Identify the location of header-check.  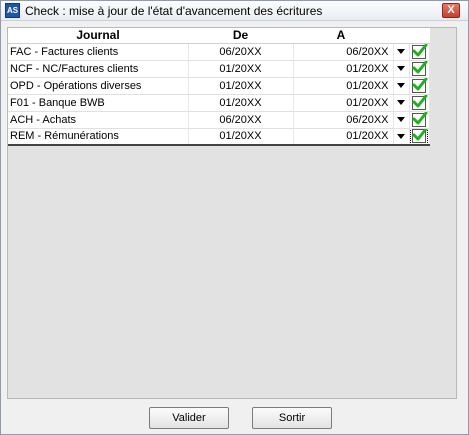
(419, 36).